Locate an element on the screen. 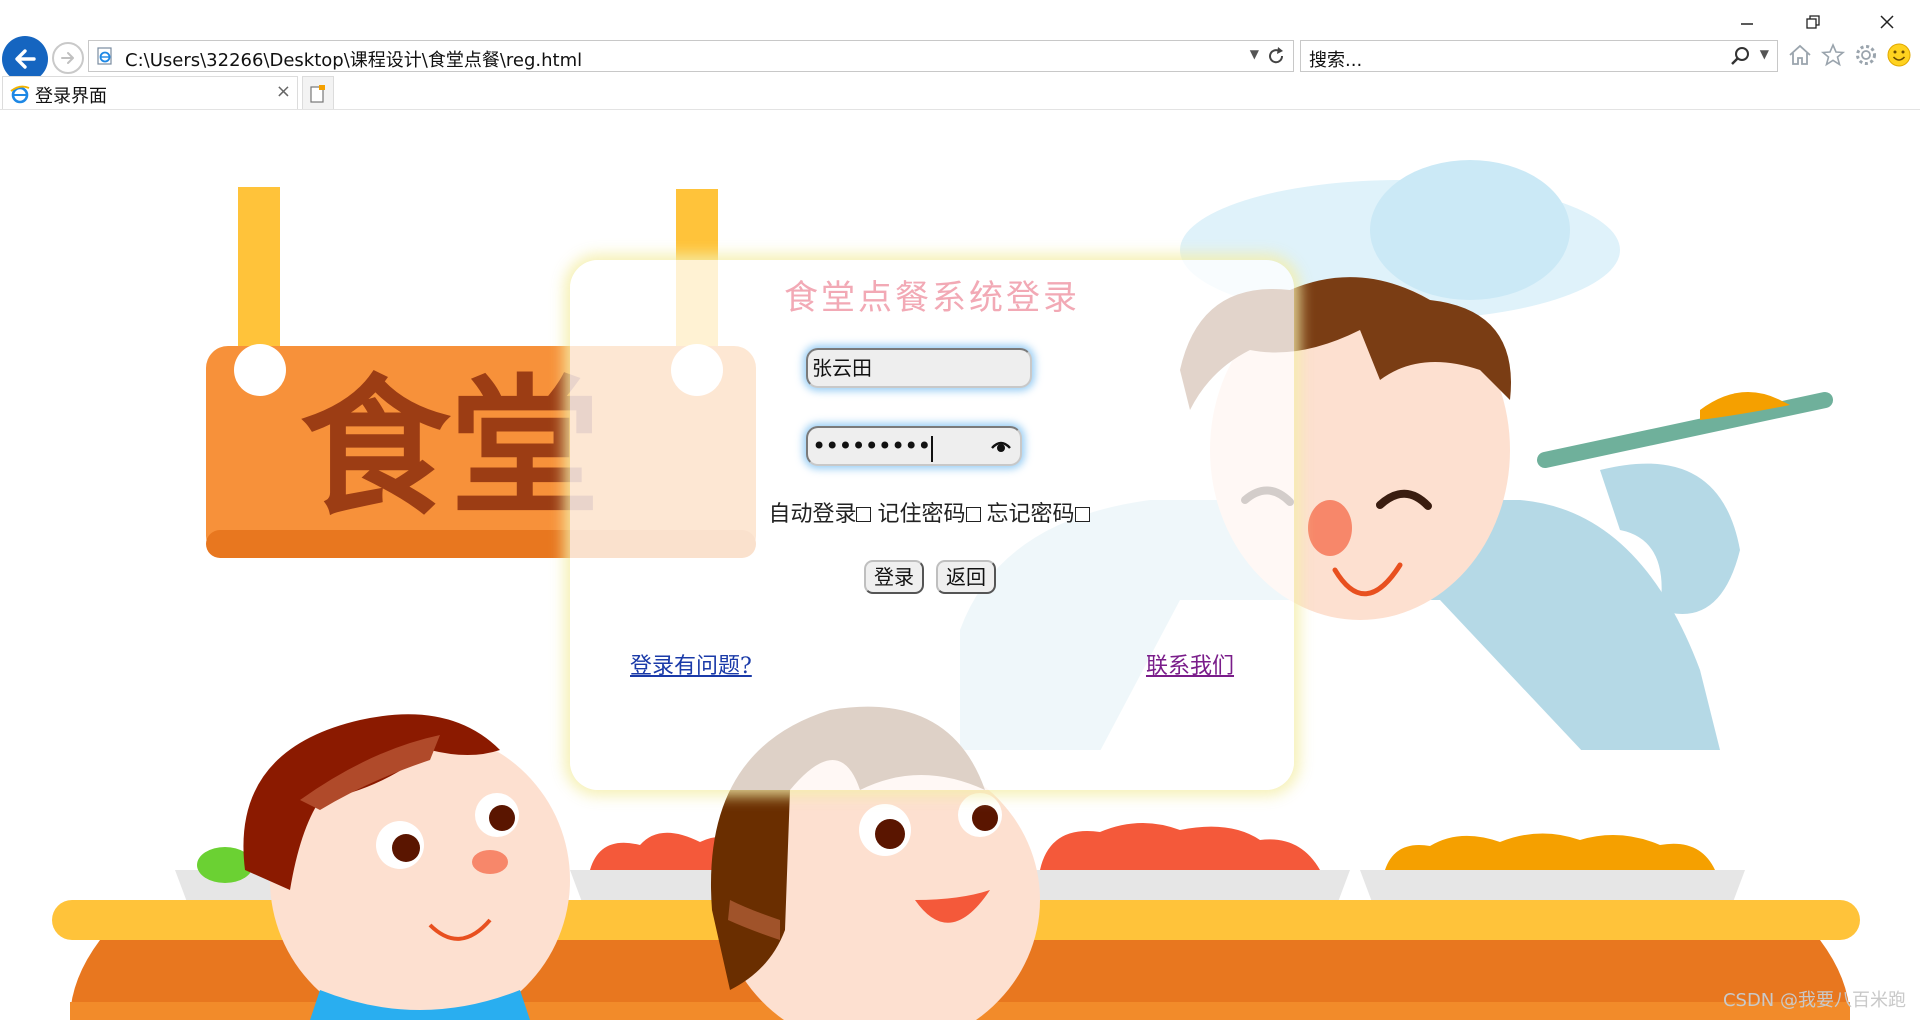 The width and height of the screenshot is (1920, 1020). feedback-button is located at coordinates (1899, 55).